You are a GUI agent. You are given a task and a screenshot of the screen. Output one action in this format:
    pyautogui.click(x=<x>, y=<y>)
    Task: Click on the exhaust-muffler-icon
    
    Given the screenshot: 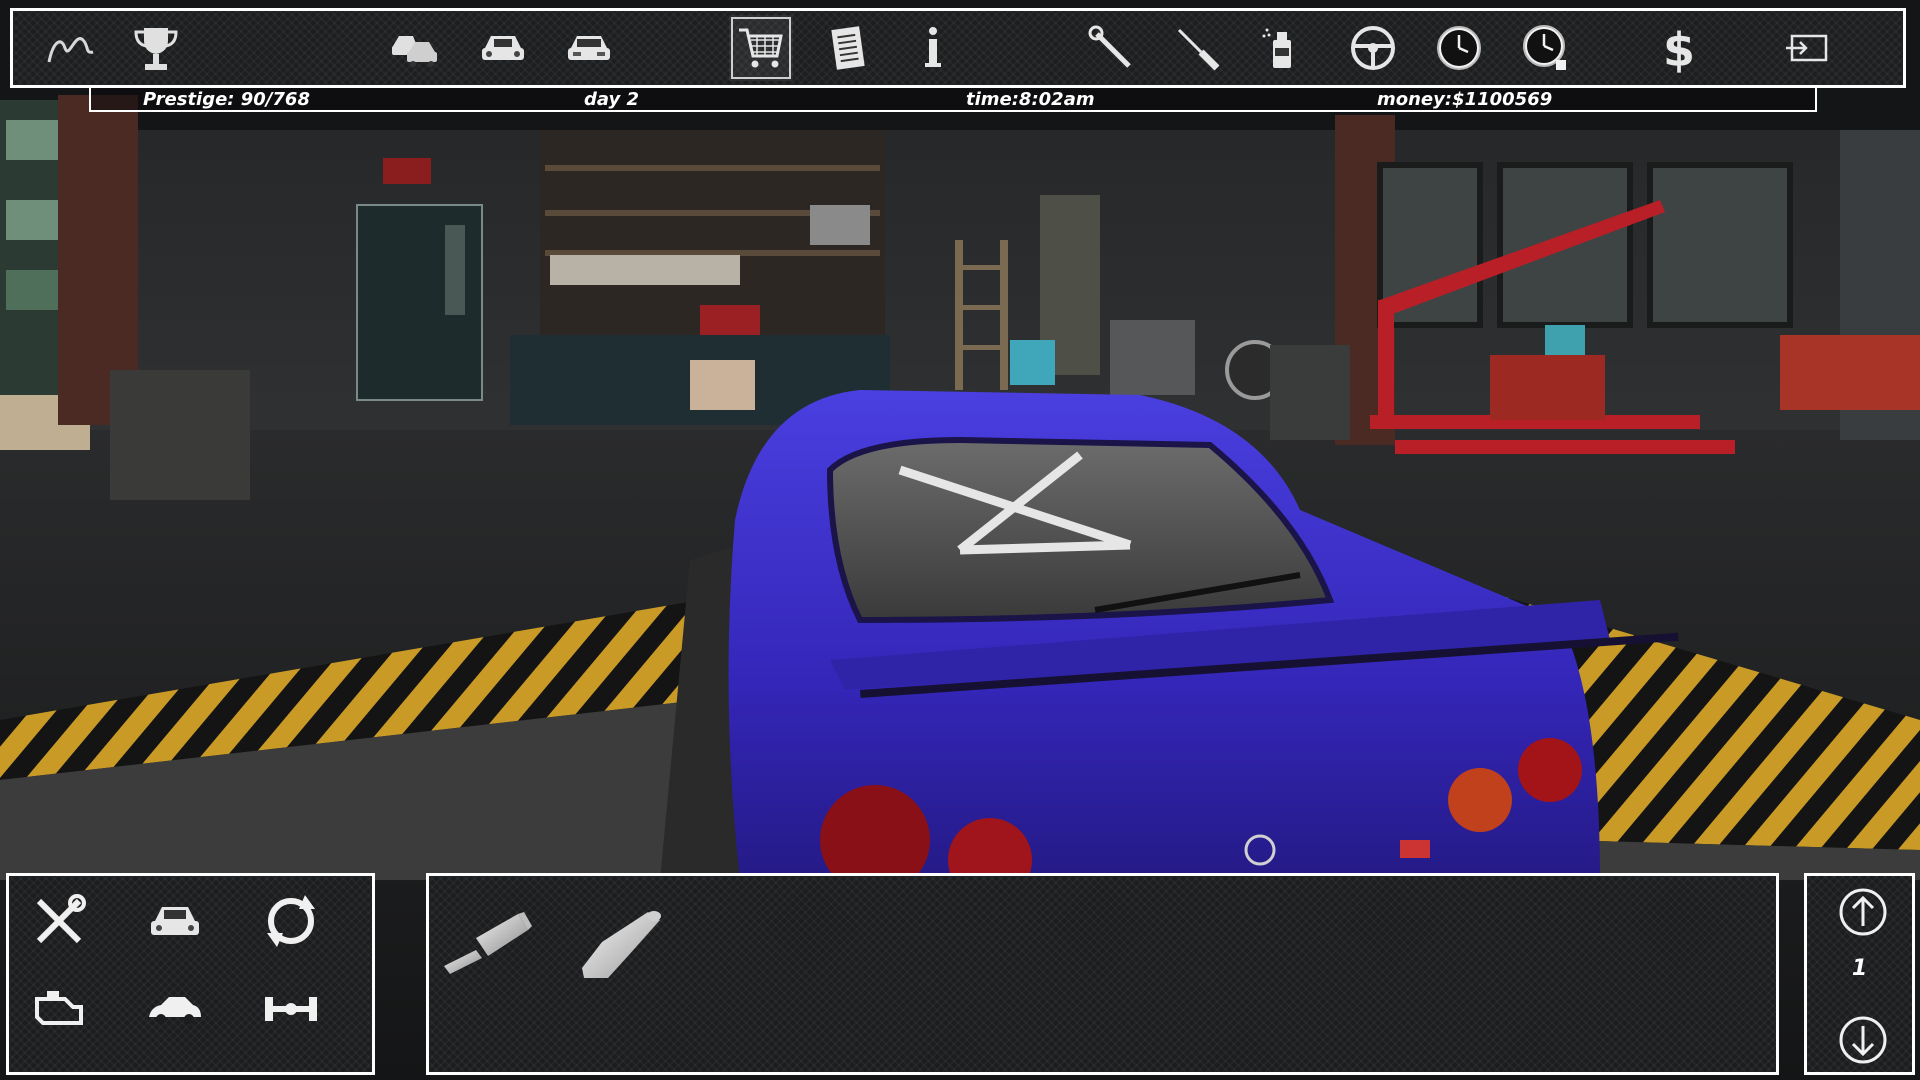 What is the action you would take?
    pyautogui.click(x=488, y=941)
    